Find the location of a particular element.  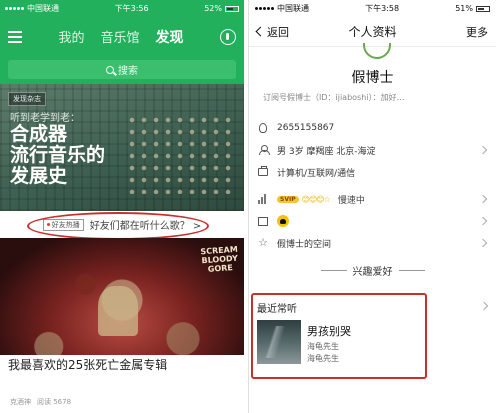

page-title: 个人资料 is located at coordinates (372, 32).